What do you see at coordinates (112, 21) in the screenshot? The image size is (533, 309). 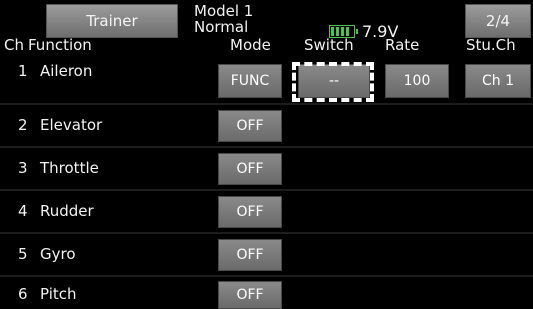 I see `trainer-title-button: Trainer` at bounding box center [112, 21].